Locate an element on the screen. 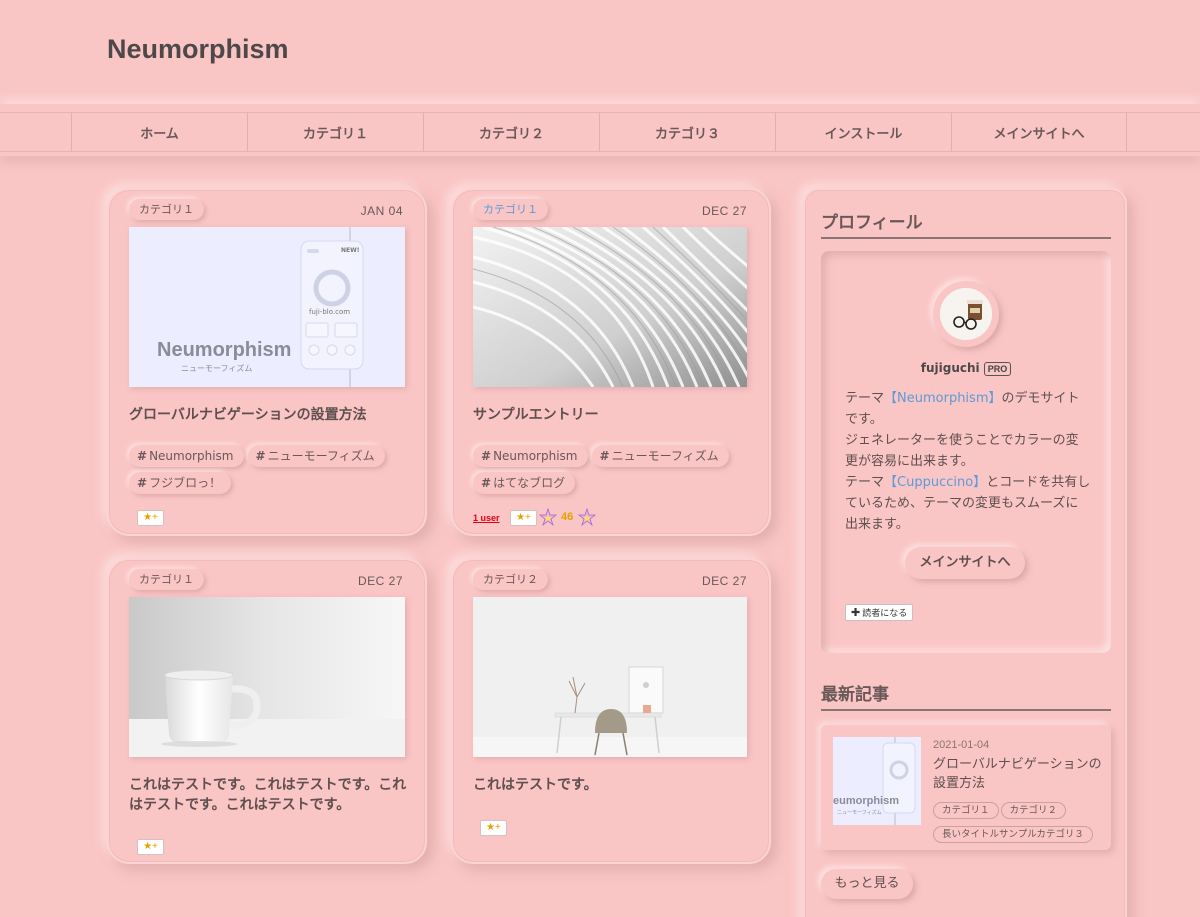 The height and width of the screenshot is (917, 1200). post-title: これはテストです。 is located at coordinates (613, 785).